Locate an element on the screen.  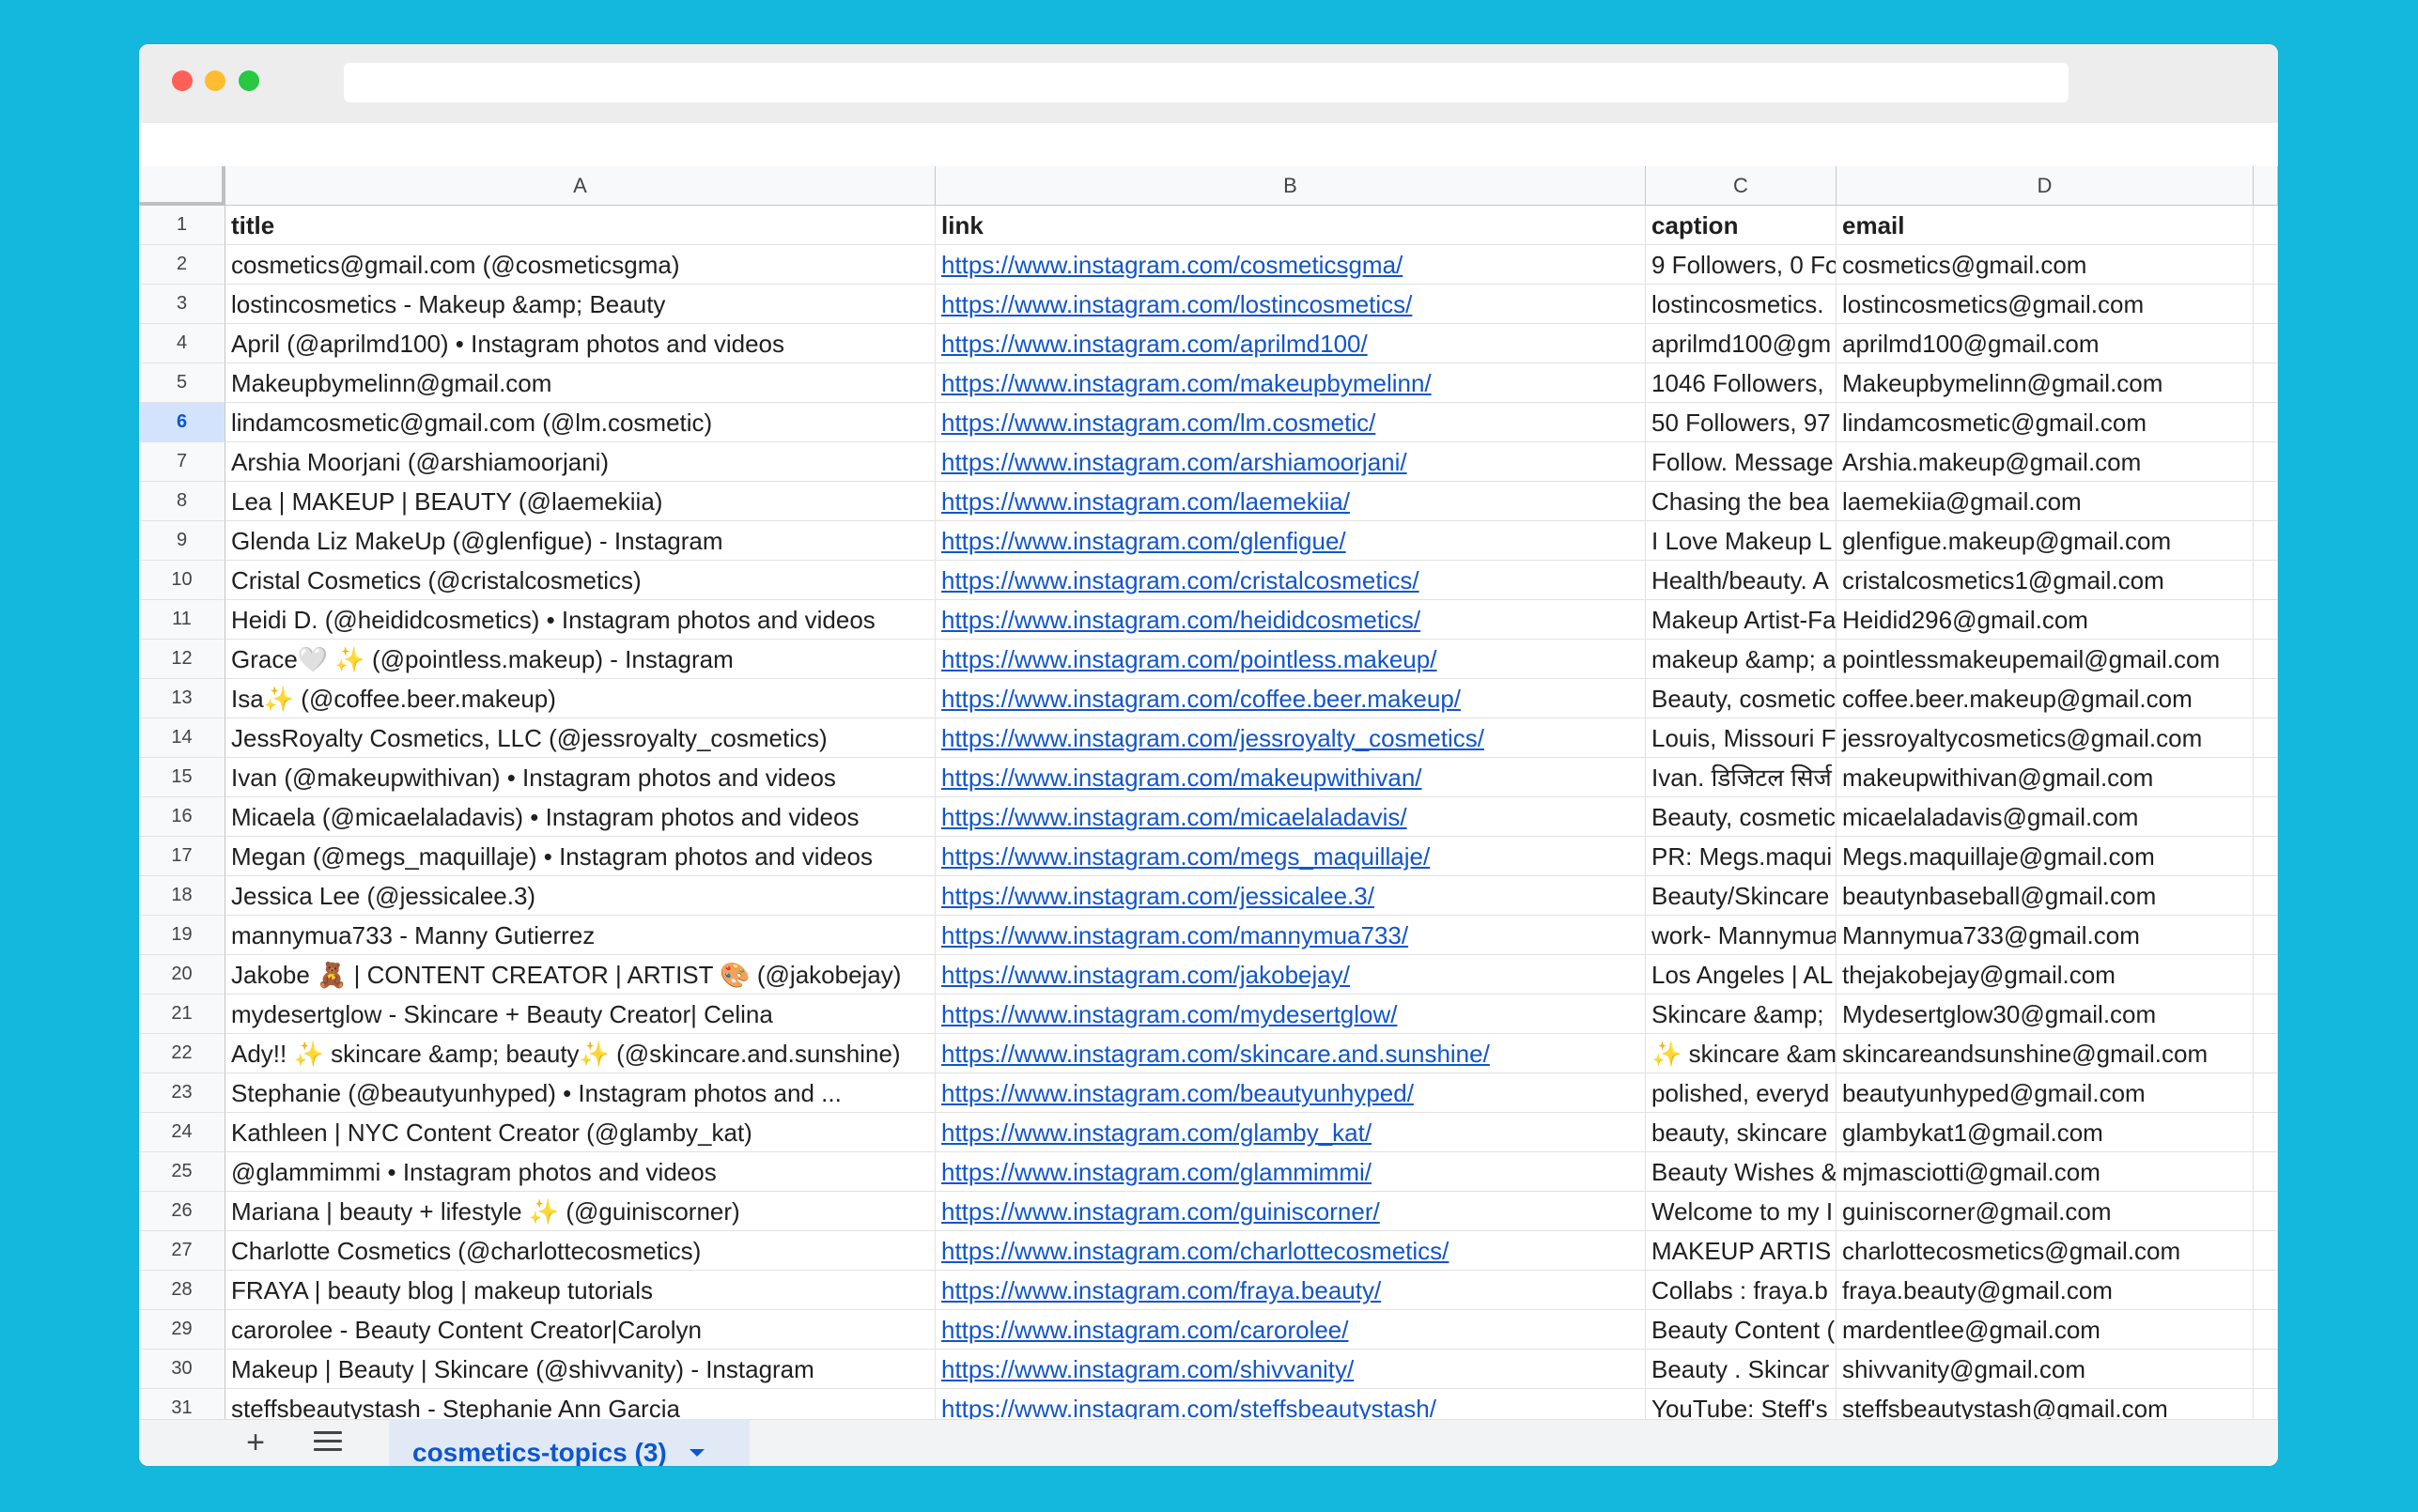
table-cell: @glammimmi • Instagram photos and videos is located at coordinates (580, 1172).